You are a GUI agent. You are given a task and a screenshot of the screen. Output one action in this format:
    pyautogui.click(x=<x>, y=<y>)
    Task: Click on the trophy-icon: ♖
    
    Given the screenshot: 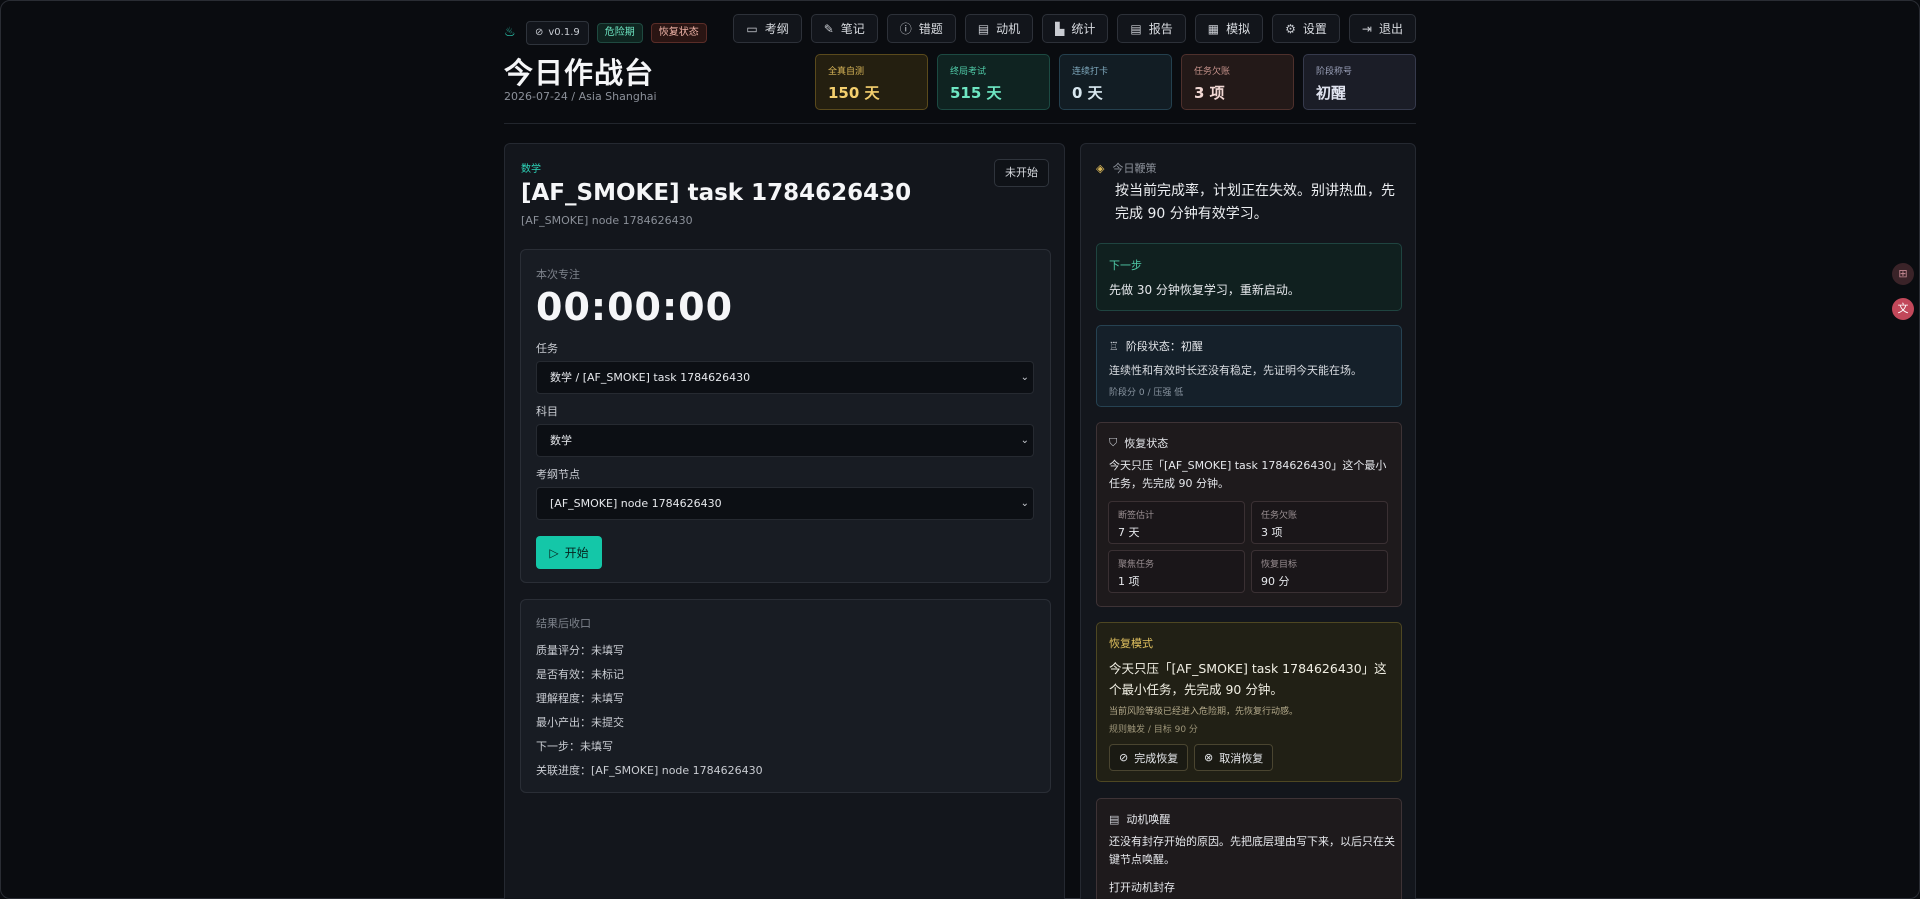 What is the action you would take?
    pyautogui.click(x=1114, y=346)
    